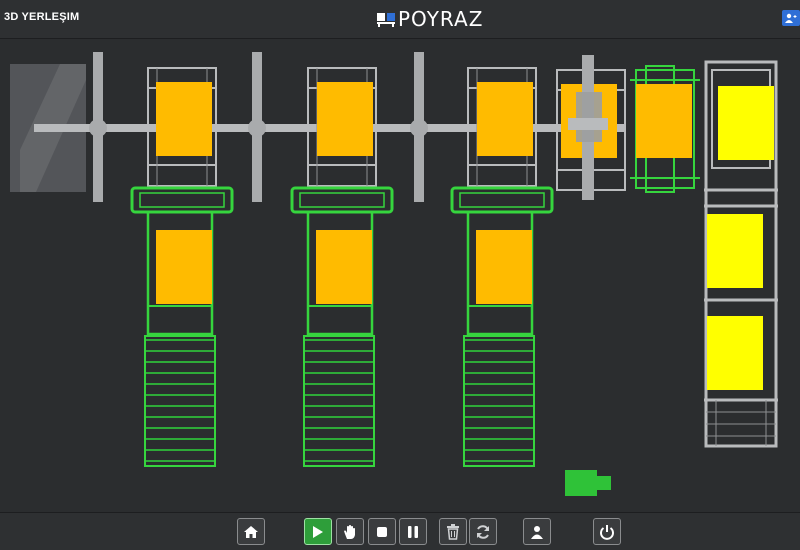 The height and width of the screenshot is (550, 800). I want to click on person-icon, so click(537, 532).